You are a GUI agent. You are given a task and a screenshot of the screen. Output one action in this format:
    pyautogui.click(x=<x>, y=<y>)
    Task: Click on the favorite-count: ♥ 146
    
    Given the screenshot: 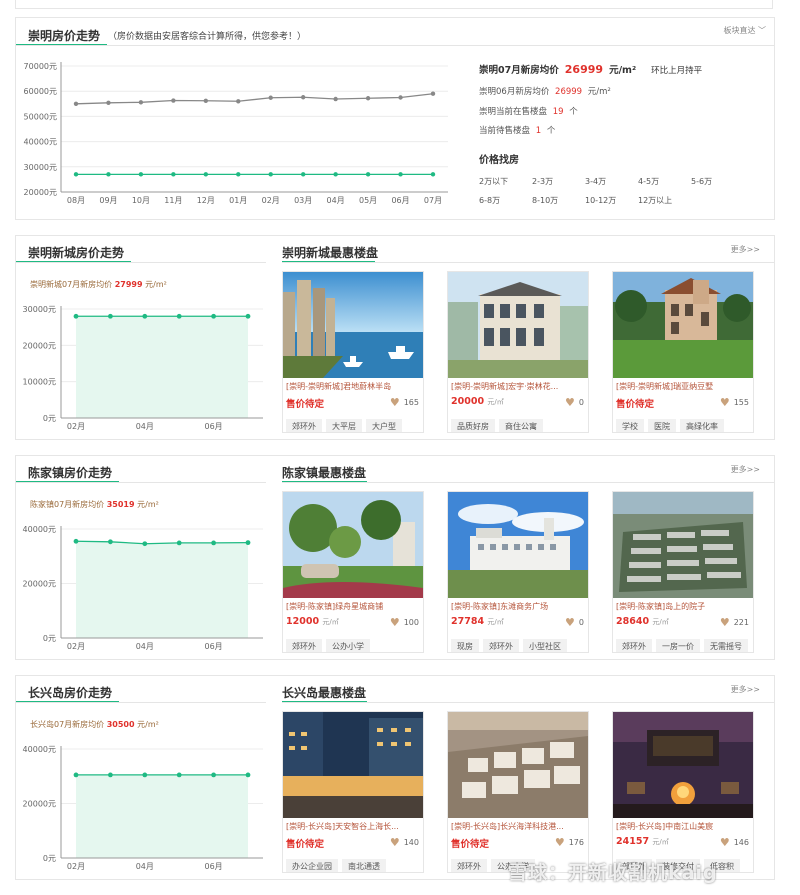 What is the action you would take?
    pyautogui.click(x=734, y=842)
    